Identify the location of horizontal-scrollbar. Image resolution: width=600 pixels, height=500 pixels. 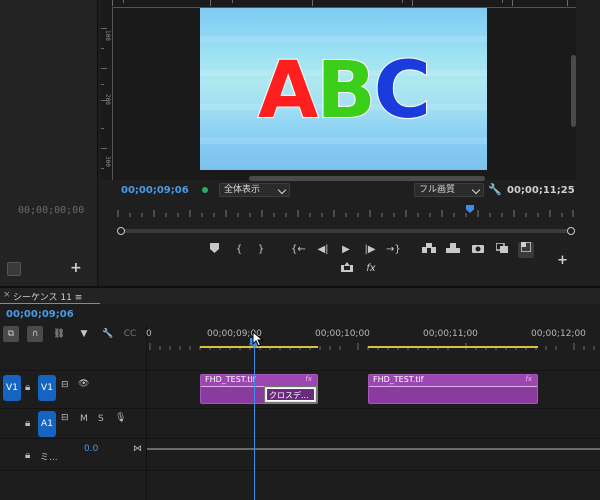
(367, 178).